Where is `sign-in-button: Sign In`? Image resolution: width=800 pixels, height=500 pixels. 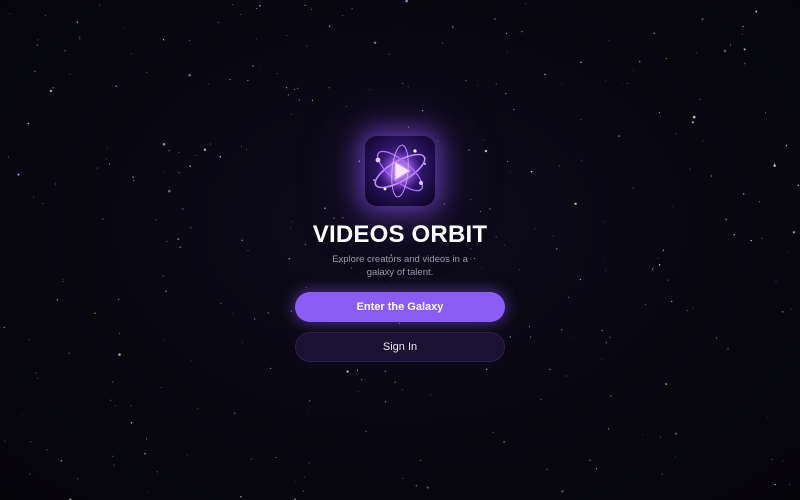
sign-in-button: Sign In is located at coordinates (400, 347).